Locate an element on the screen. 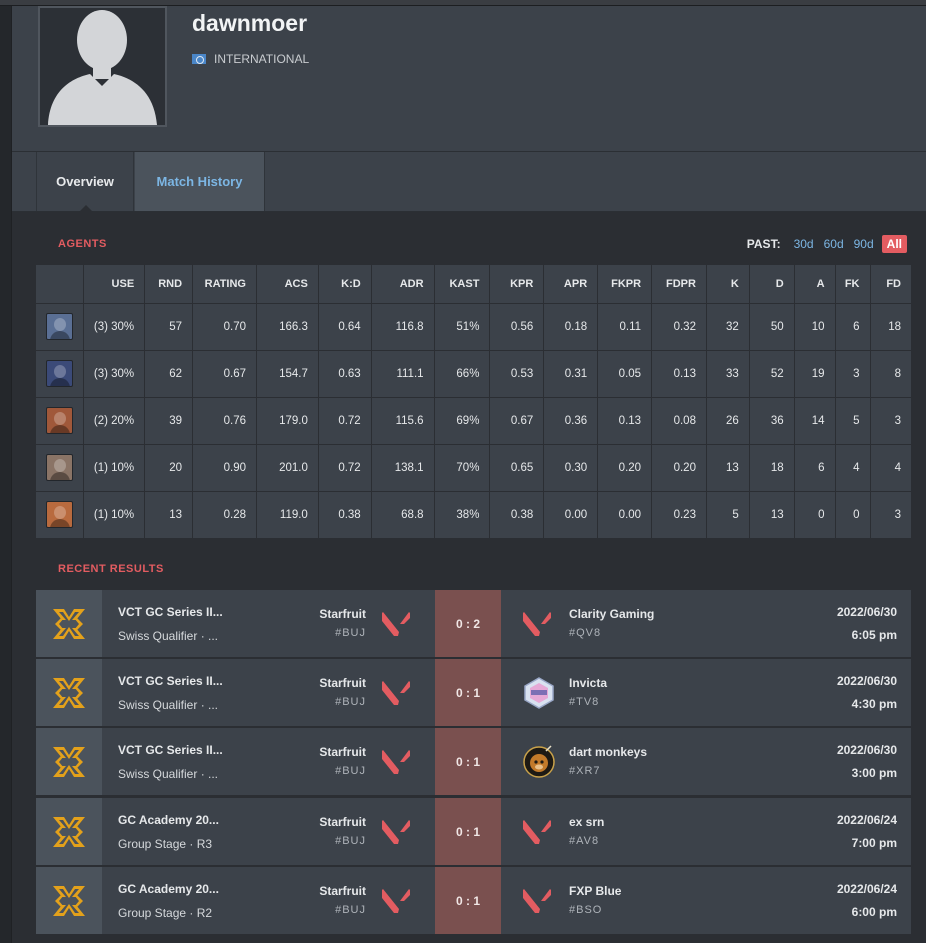 Image resolution: width=926 pixels, height=943 pixels. stat-cell: 6 is located at coordinates (814, 468).